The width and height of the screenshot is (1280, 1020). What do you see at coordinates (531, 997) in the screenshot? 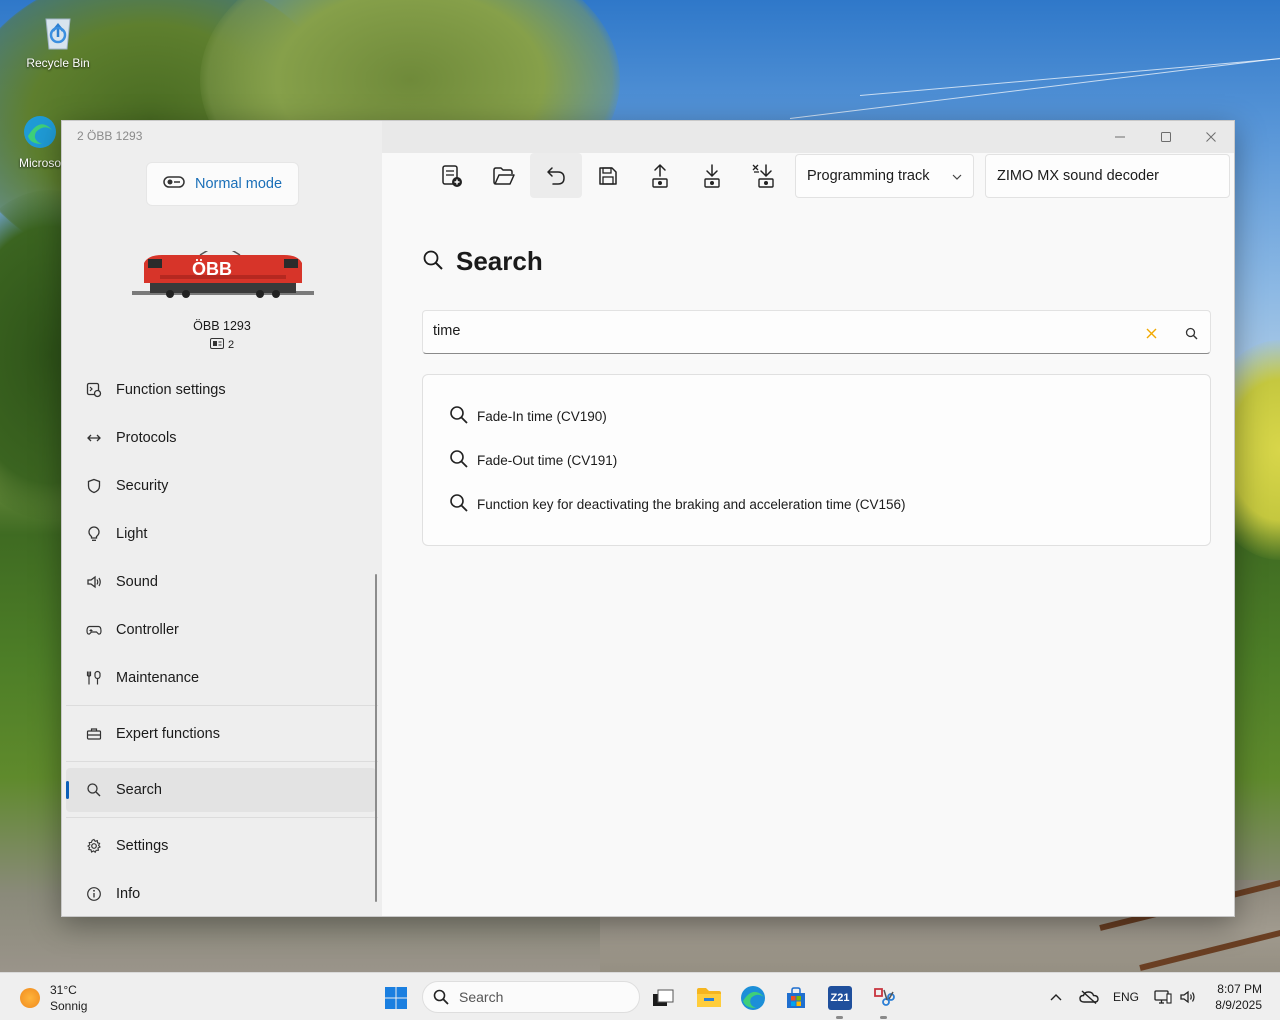
I see `taskbar-search: Search` at bounding box center [531, 997].